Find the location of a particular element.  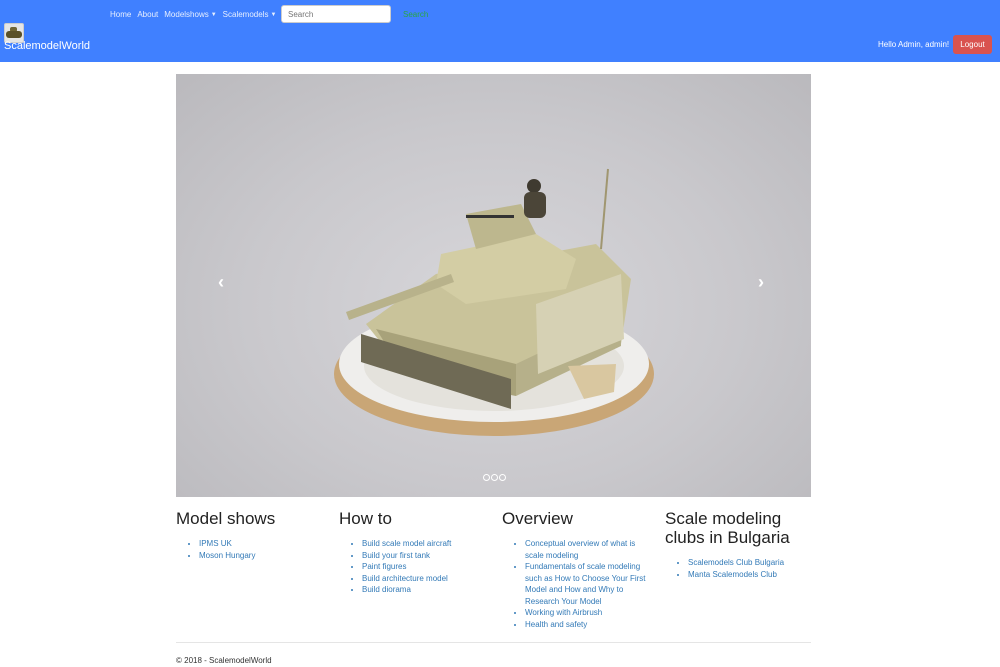

nav-modelshows-dropdown: Modelshows ▼ is located at coordinates (190, 14).